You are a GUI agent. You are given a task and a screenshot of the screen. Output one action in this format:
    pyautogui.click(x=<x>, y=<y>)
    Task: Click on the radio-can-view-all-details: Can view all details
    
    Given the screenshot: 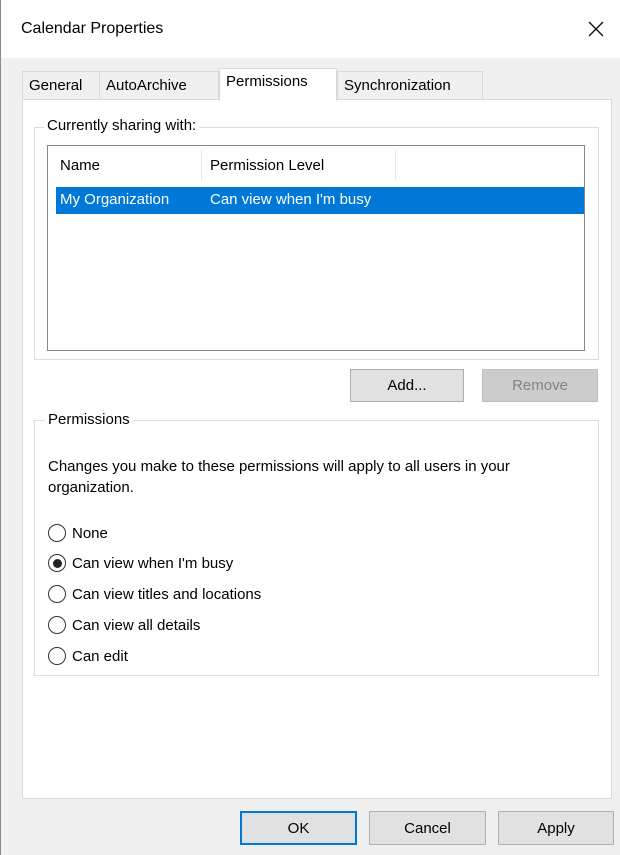 What is the action you would take?
    pyautogui.click(x=124, y=625)
    